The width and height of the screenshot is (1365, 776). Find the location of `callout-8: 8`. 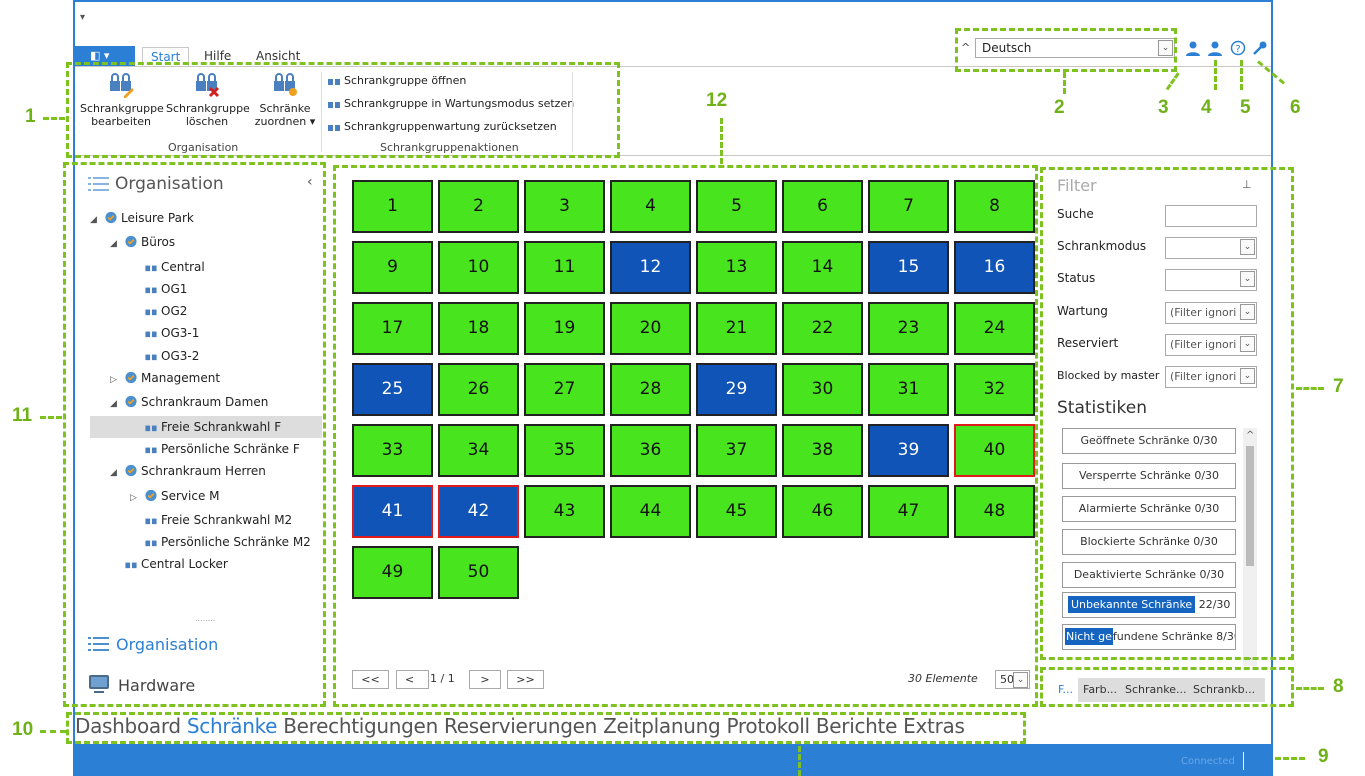

callout-8: 8 is located at coordinates (1338, 686).